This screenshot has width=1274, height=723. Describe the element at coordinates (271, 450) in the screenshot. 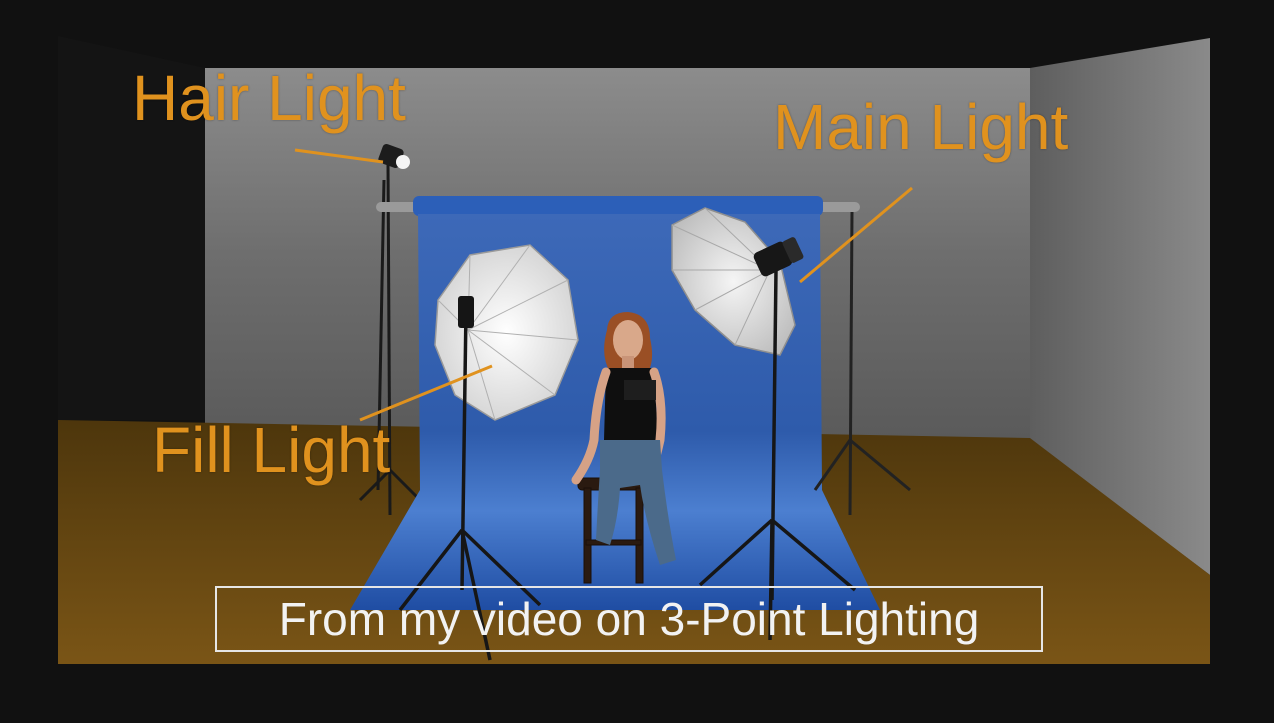

I see `fill-light-label: Fill Light` at that location.